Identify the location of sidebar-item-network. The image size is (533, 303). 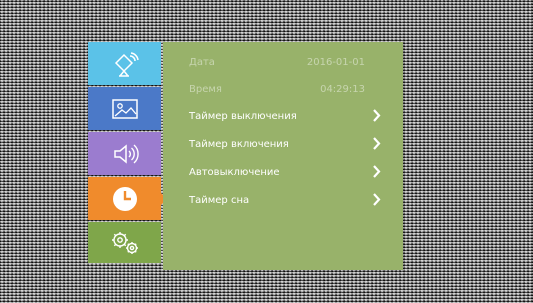
(124, 63).